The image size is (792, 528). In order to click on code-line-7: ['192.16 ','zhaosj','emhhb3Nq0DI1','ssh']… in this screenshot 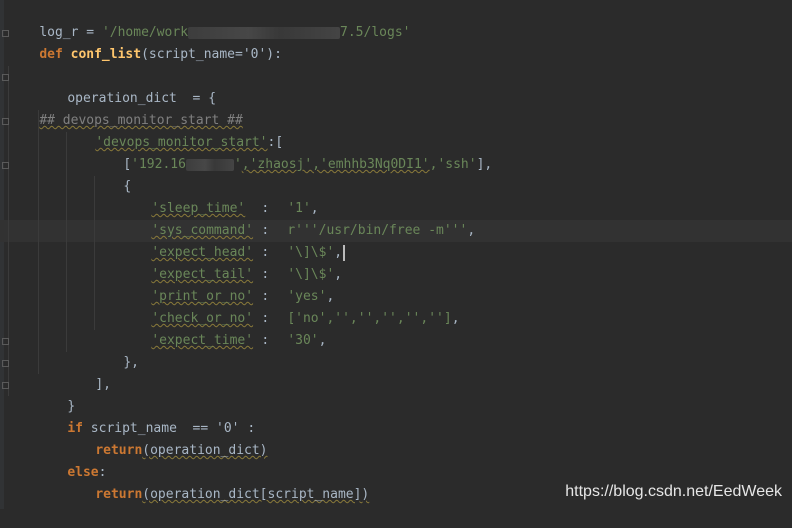, I will do `click(442, 152)`.